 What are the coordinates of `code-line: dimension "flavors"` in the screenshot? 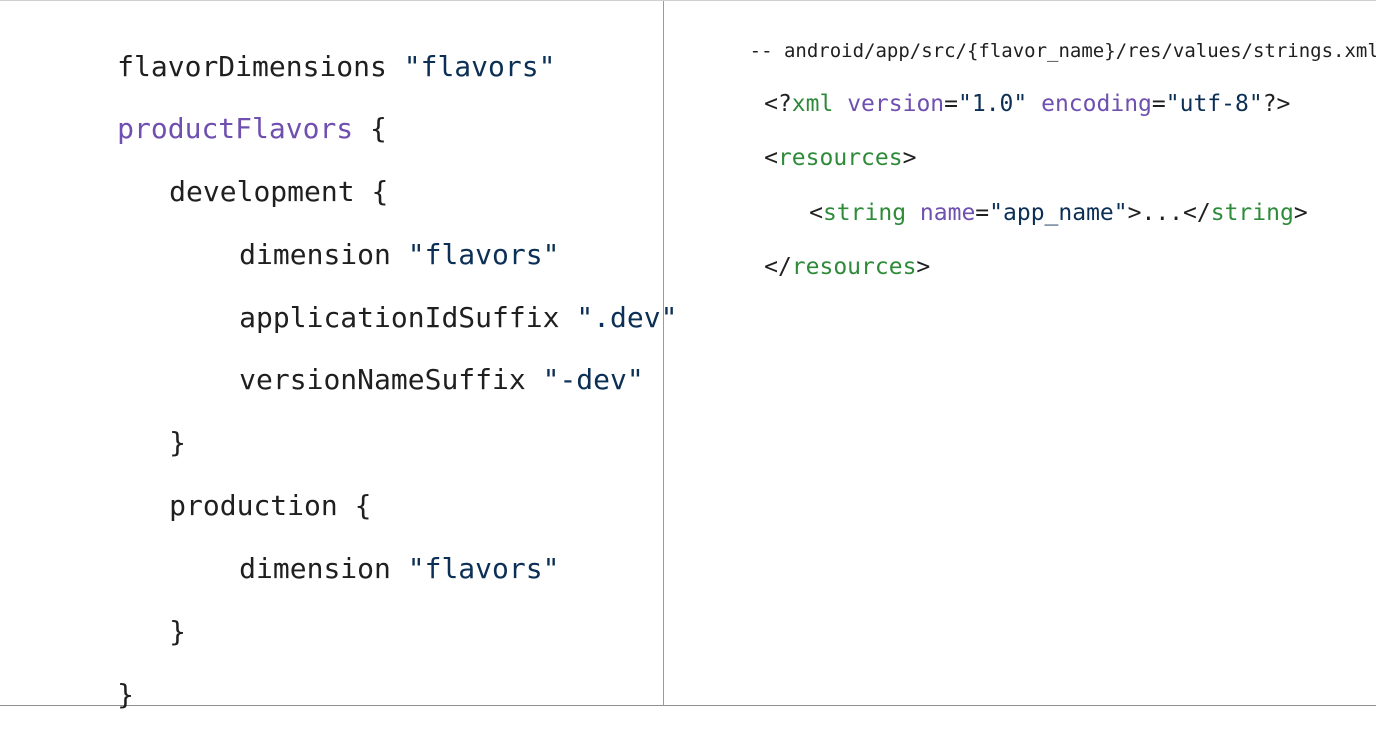 It's located at (348, 569).